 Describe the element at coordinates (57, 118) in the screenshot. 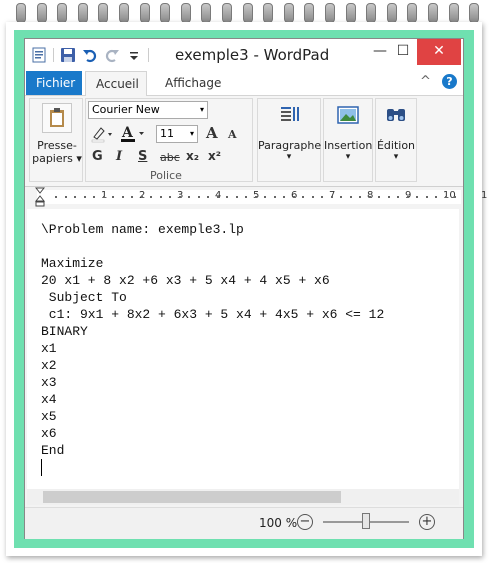

I see `paste-button` at that location.